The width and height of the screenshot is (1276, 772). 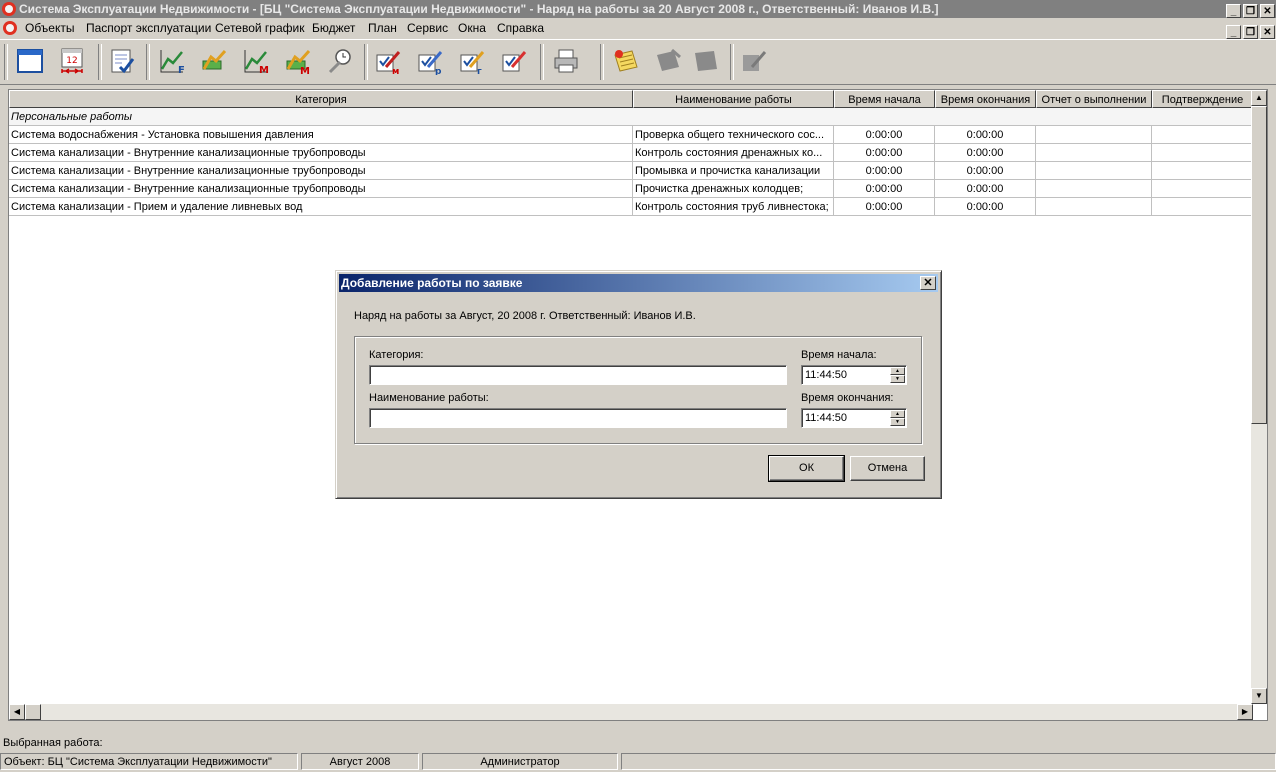 I want to click on scroll-left-icon: ◀, so click(x=17, y=712).